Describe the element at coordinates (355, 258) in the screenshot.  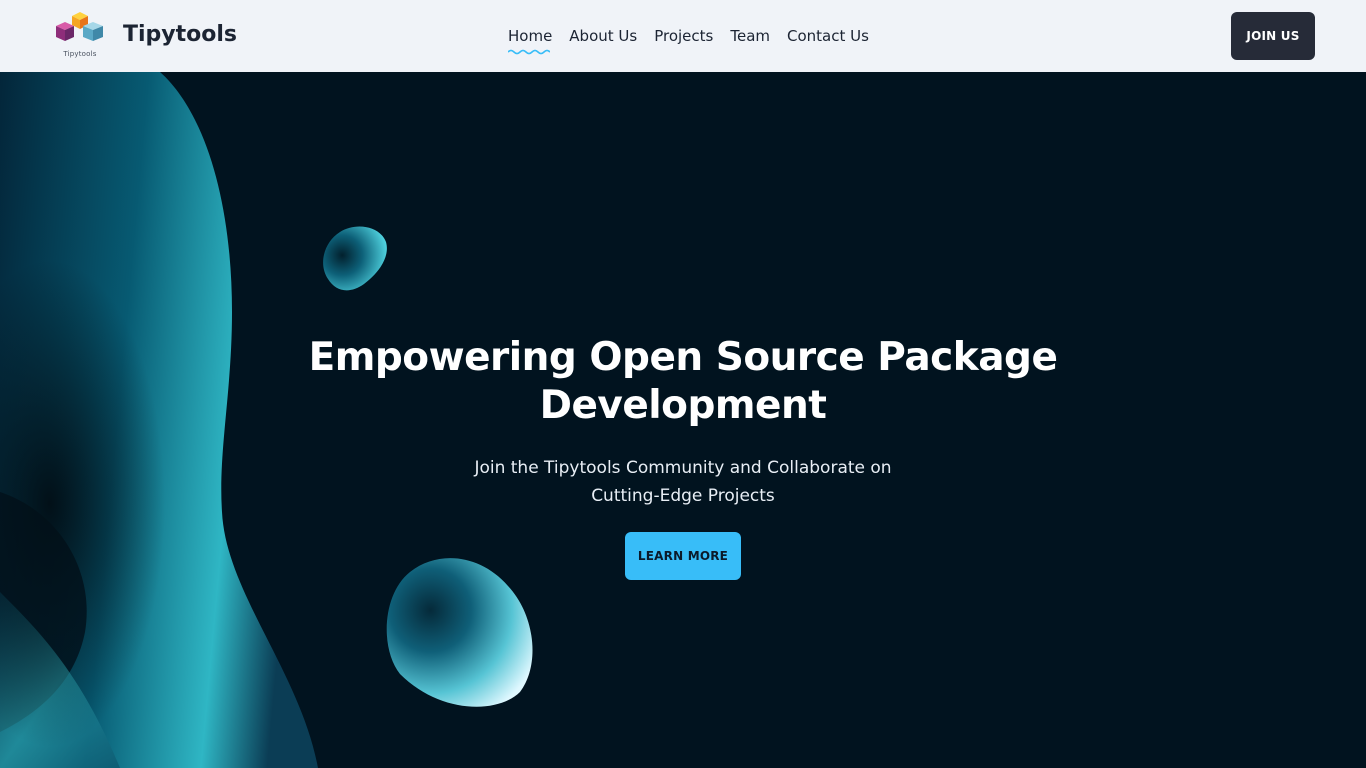
I see `decorative-blob-small` at that location.